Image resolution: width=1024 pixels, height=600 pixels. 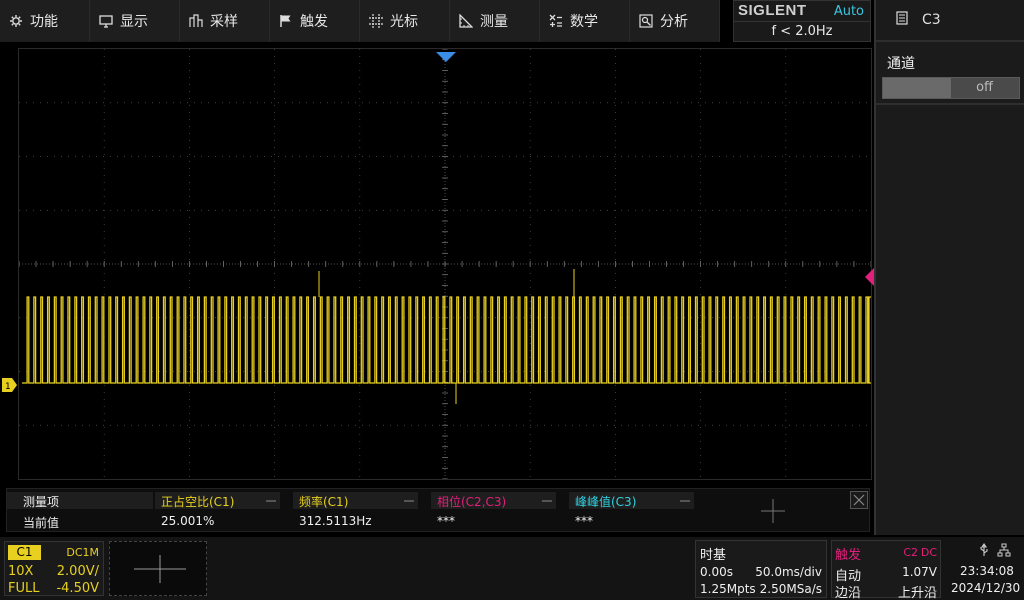 I want to click on channel-toggle: off, so click(x=951, y=88).